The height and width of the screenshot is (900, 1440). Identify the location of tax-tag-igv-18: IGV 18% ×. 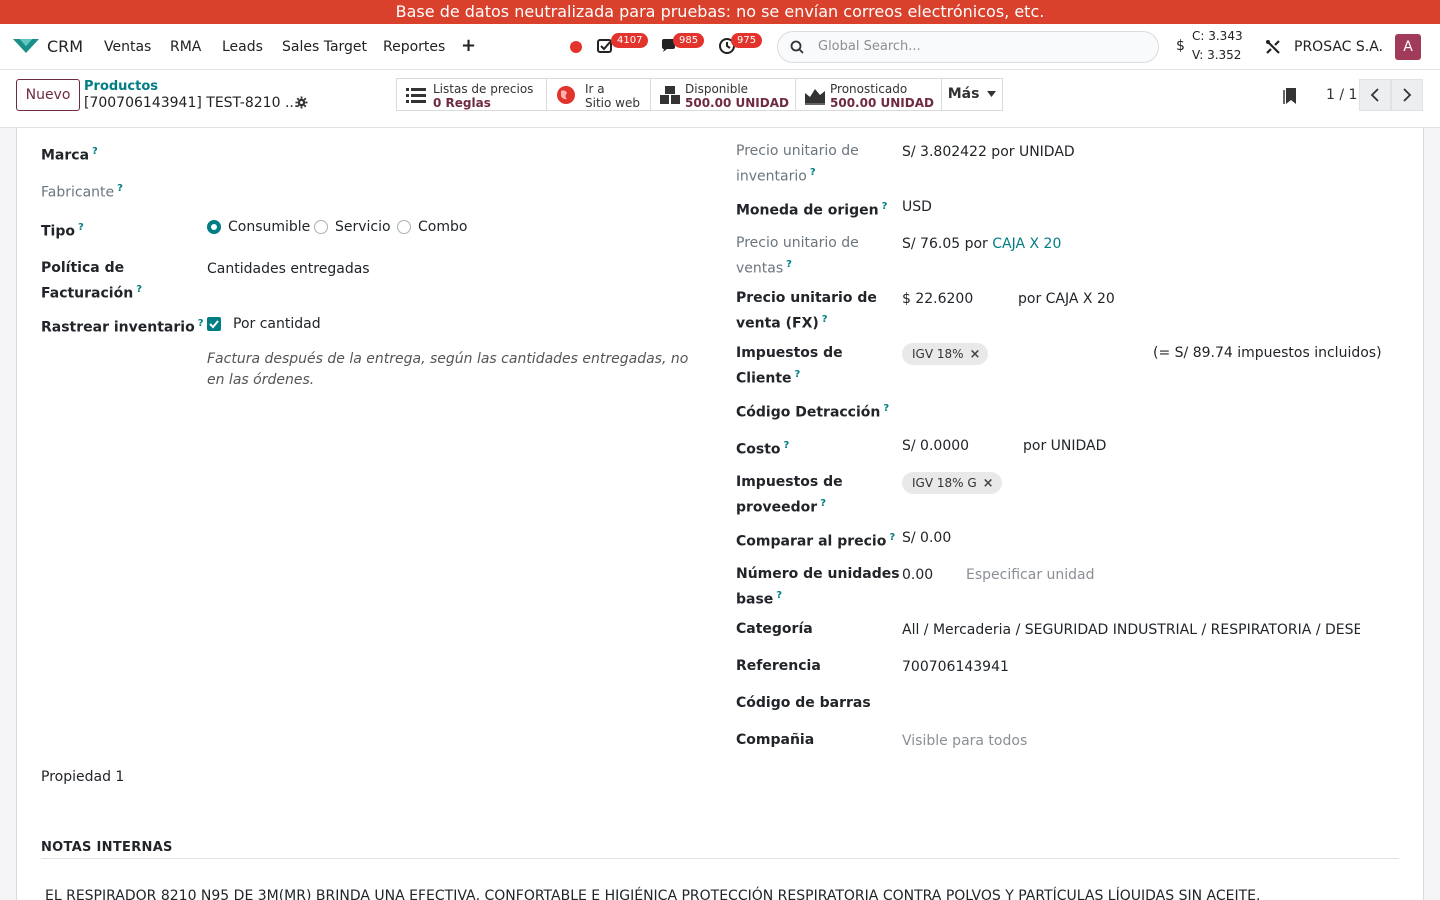
(945, 354).